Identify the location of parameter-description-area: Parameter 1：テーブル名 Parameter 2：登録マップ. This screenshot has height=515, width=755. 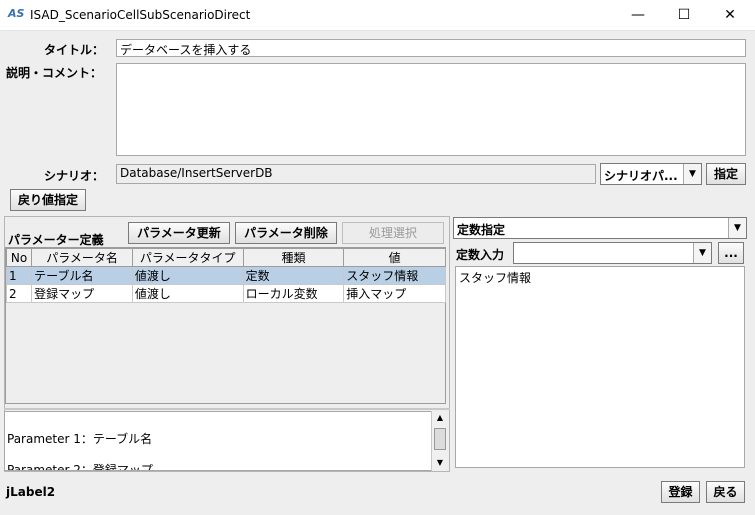
(218, 441).